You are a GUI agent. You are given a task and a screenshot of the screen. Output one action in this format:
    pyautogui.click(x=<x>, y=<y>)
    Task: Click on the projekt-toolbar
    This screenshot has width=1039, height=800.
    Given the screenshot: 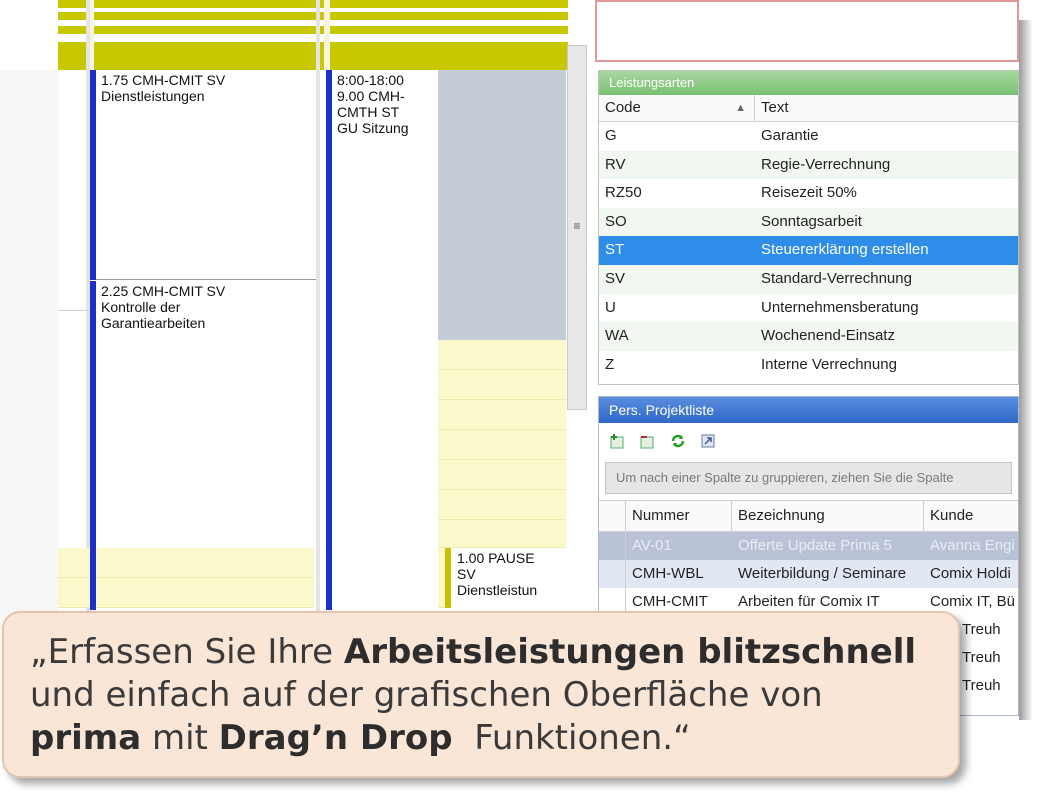 What is the action you would take?
    pyautogui.click(x=808, y=441)
    